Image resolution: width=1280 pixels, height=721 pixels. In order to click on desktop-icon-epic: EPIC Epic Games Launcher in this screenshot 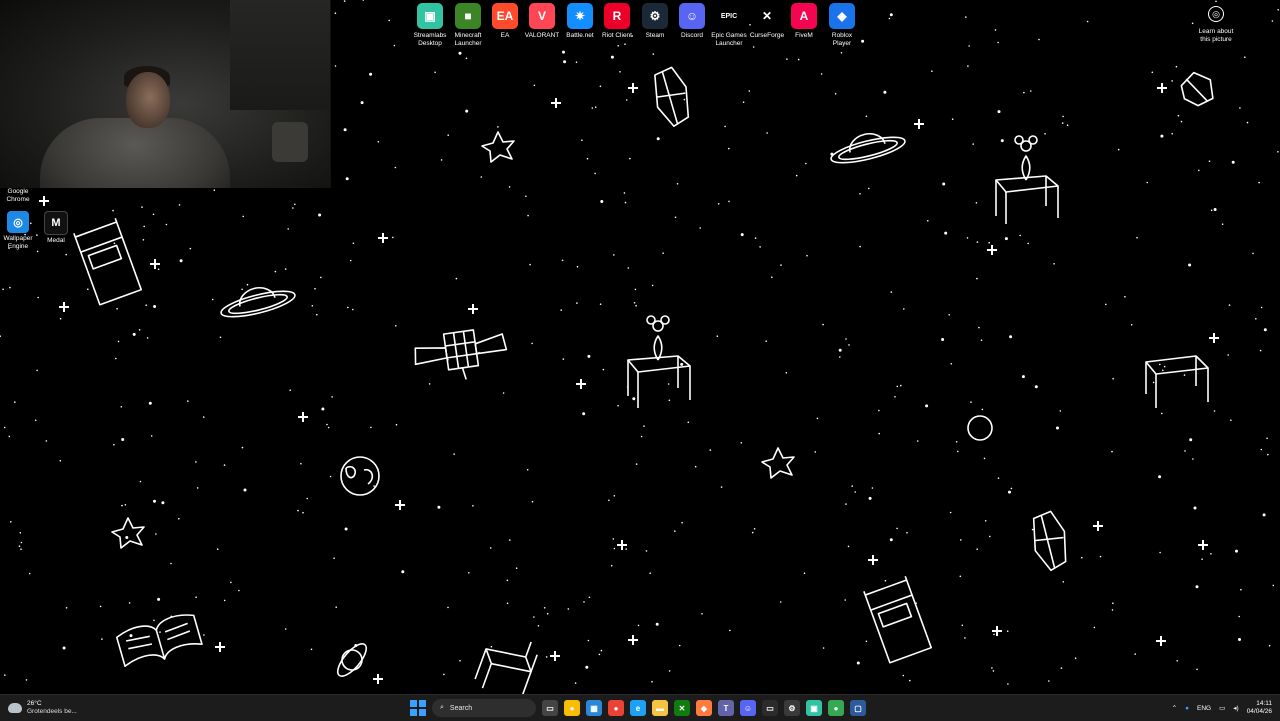, I will do `click(729, 25)`.